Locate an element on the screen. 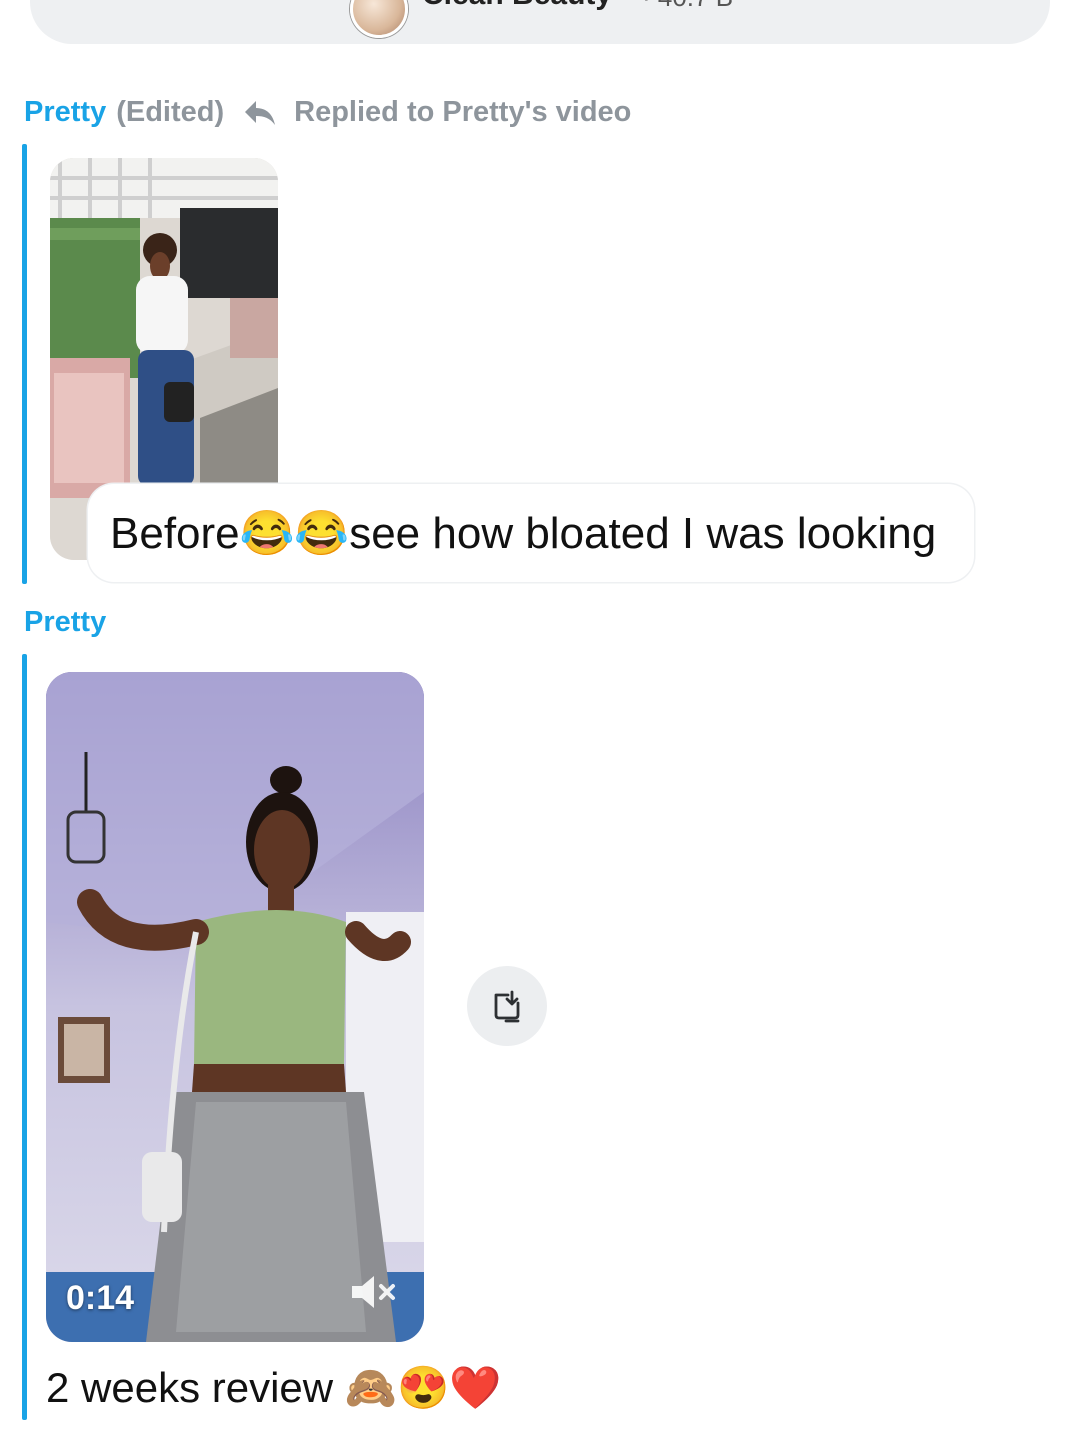  speaker-muted-icon is located at coordinates (373, 1292).